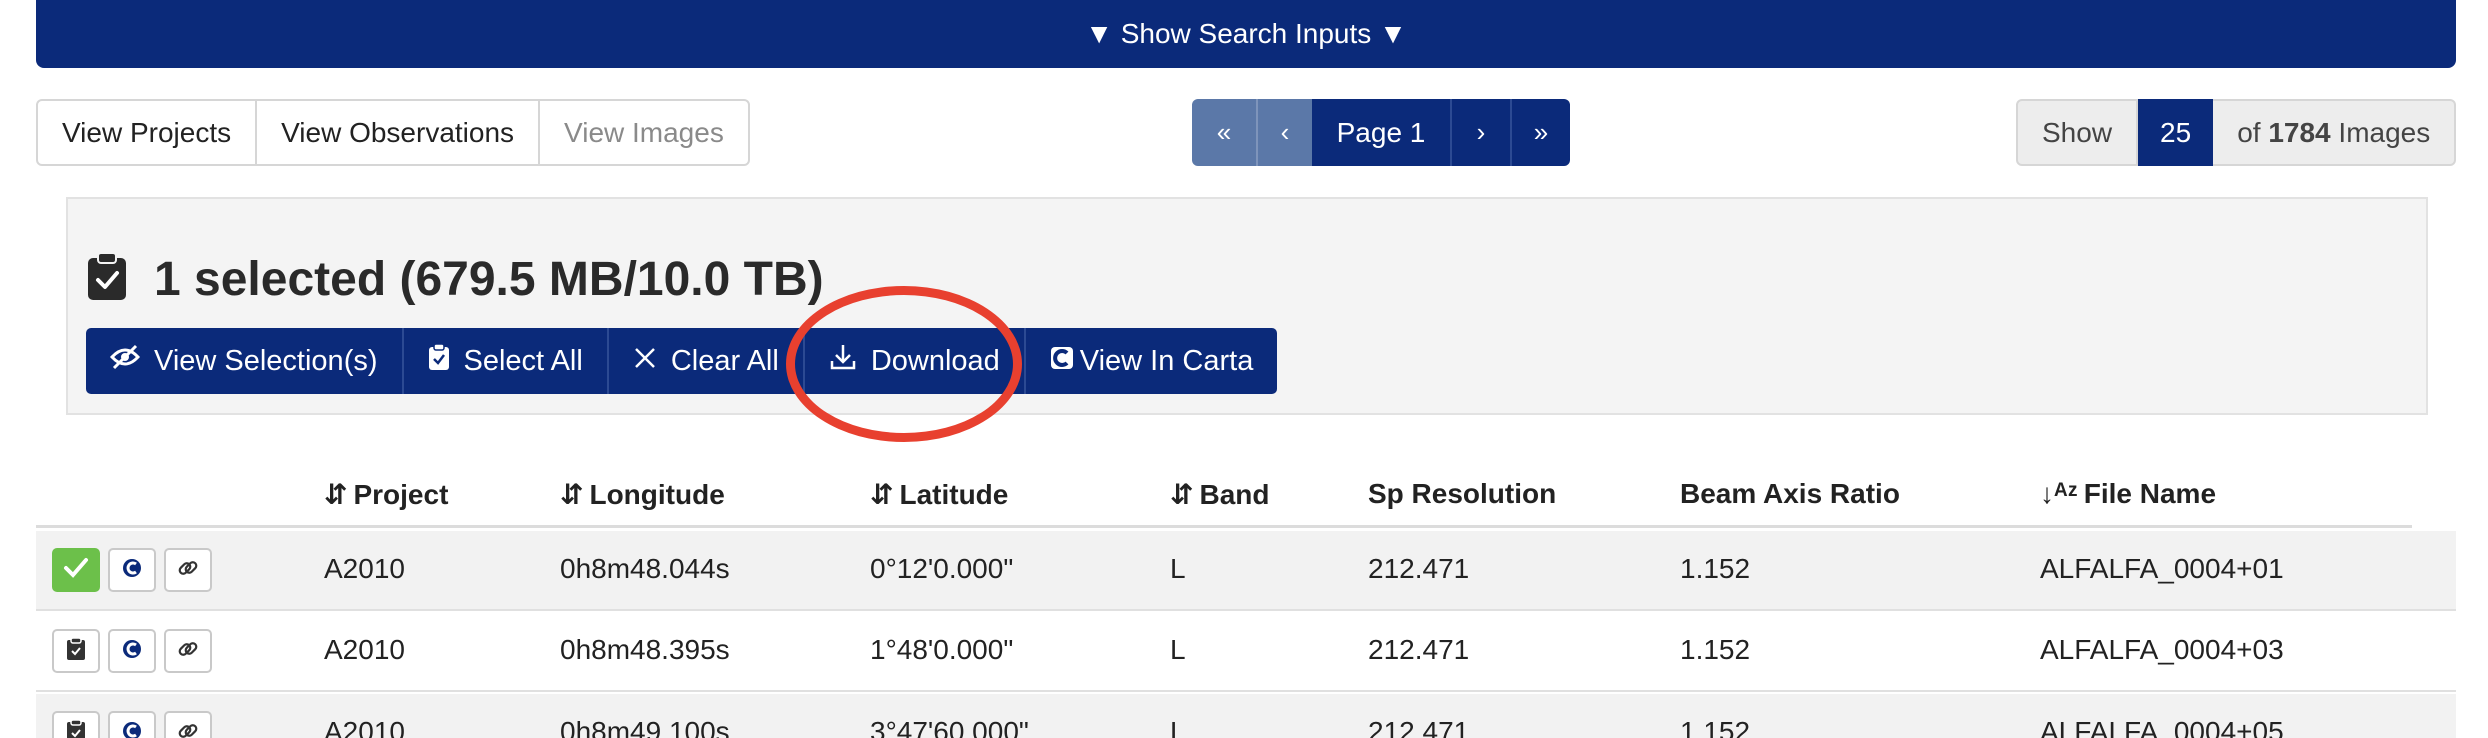 The width and height of the screenshot is (2488, 738). What do you see at coordinates (2162, 727) in the screenshot?
I see `cell-file-name: ALFALFA_0004+05` at bounding box center [2162, 727].